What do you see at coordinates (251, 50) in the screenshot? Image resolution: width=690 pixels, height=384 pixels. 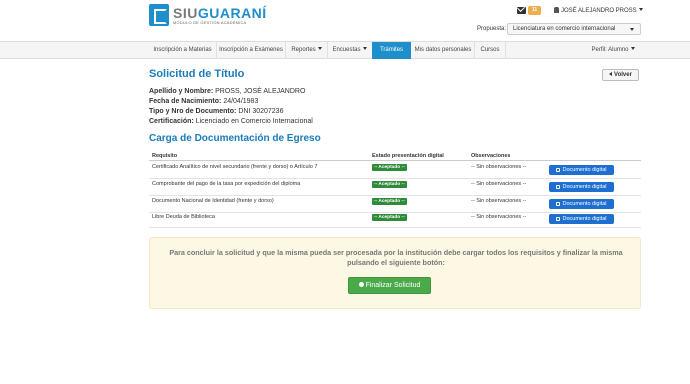 I see `nav-inscripcion-examenes: Inscripción a Exámenes` at bounding box center [251, 50].